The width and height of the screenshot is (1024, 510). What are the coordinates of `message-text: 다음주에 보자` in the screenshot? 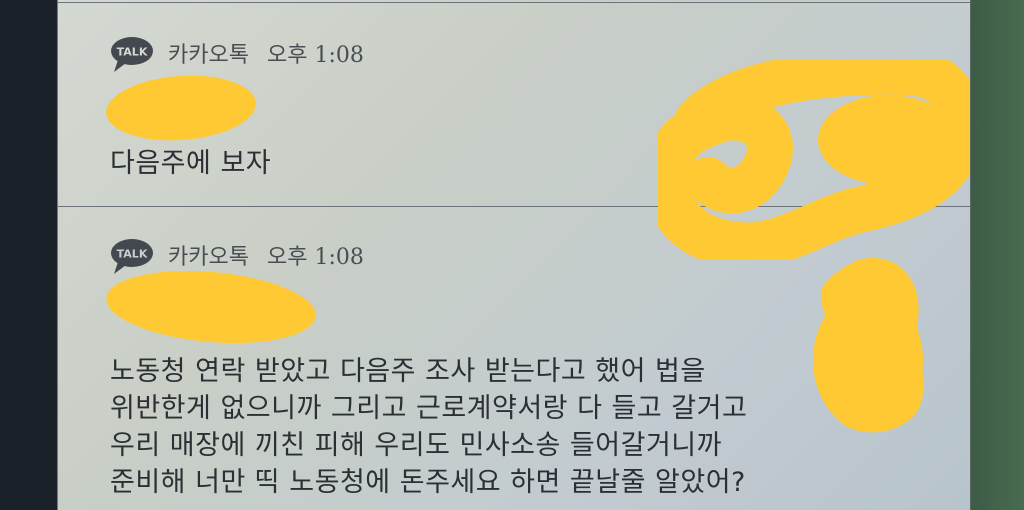 It's located at (191, 163).